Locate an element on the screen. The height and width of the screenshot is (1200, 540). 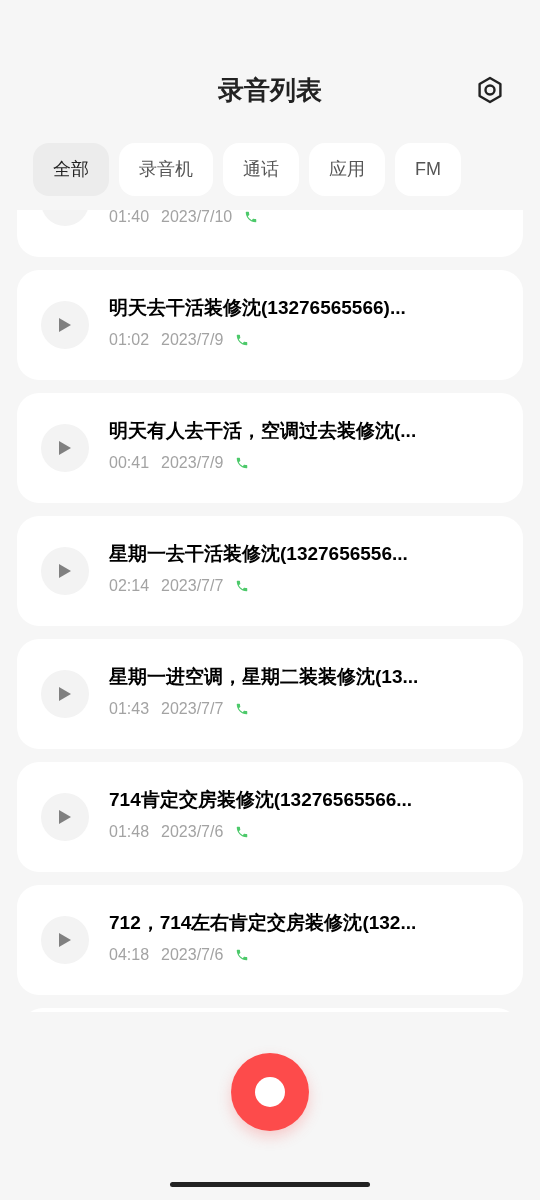
recording-duration: 00:41 is located at coordinates (129, 463).